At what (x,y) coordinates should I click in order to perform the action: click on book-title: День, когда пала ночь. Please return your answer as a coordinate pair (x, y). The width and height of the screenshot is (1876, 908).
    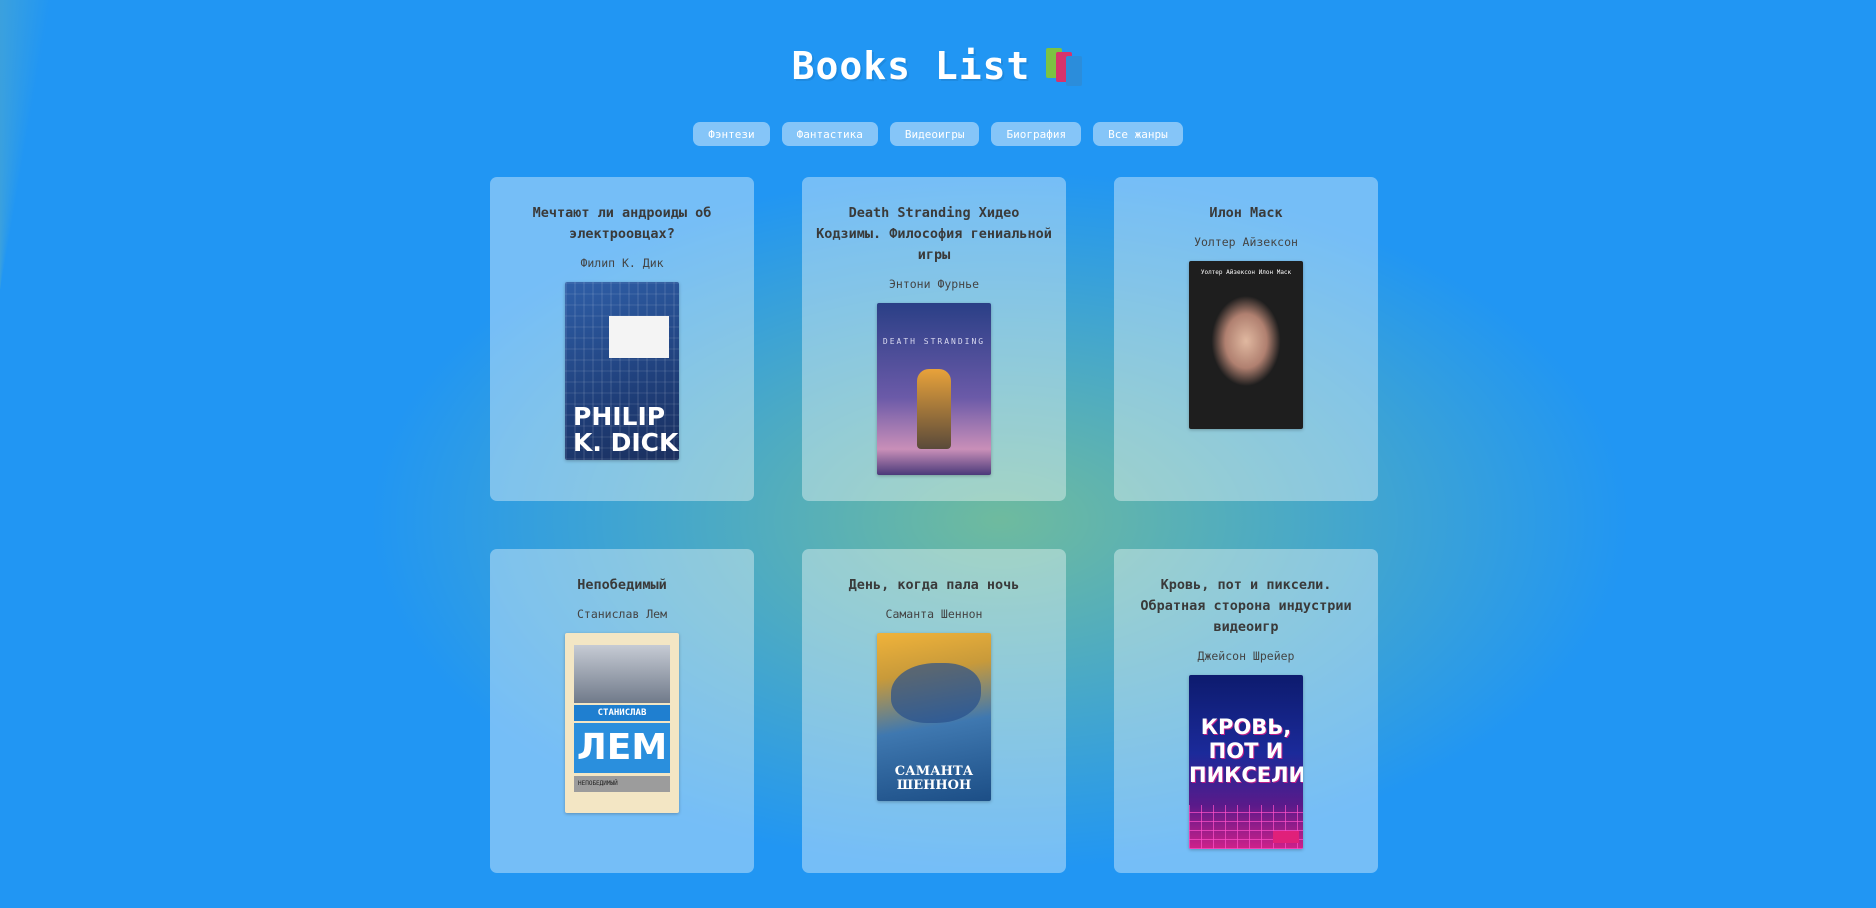
    Looking at the image, I should click on (934, 585).